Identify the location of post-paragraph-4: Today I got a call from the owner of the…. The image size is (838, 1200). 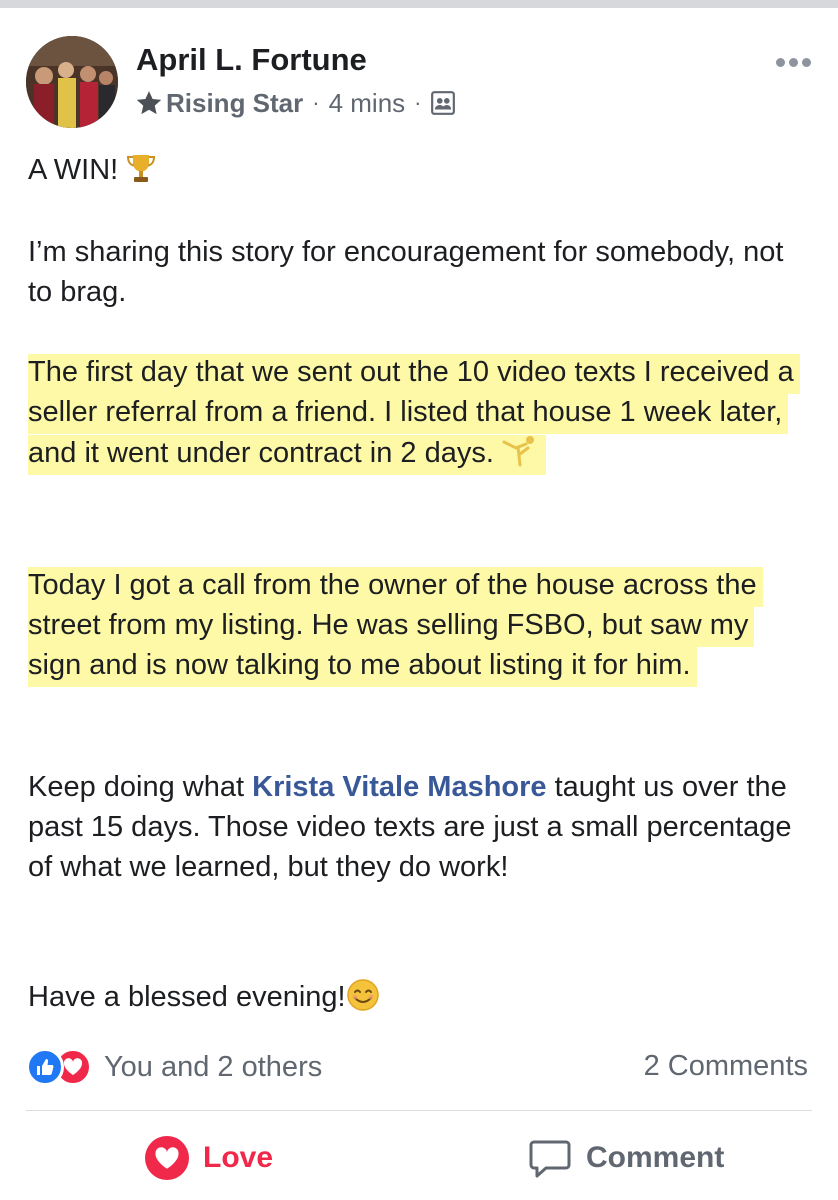
(418, 626).